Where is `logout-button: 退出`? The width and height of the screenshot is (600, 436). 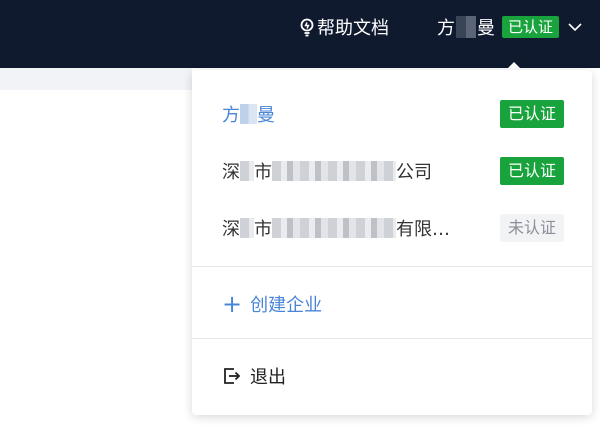 logout-button: 退出 is located at coordinates (254, 376).